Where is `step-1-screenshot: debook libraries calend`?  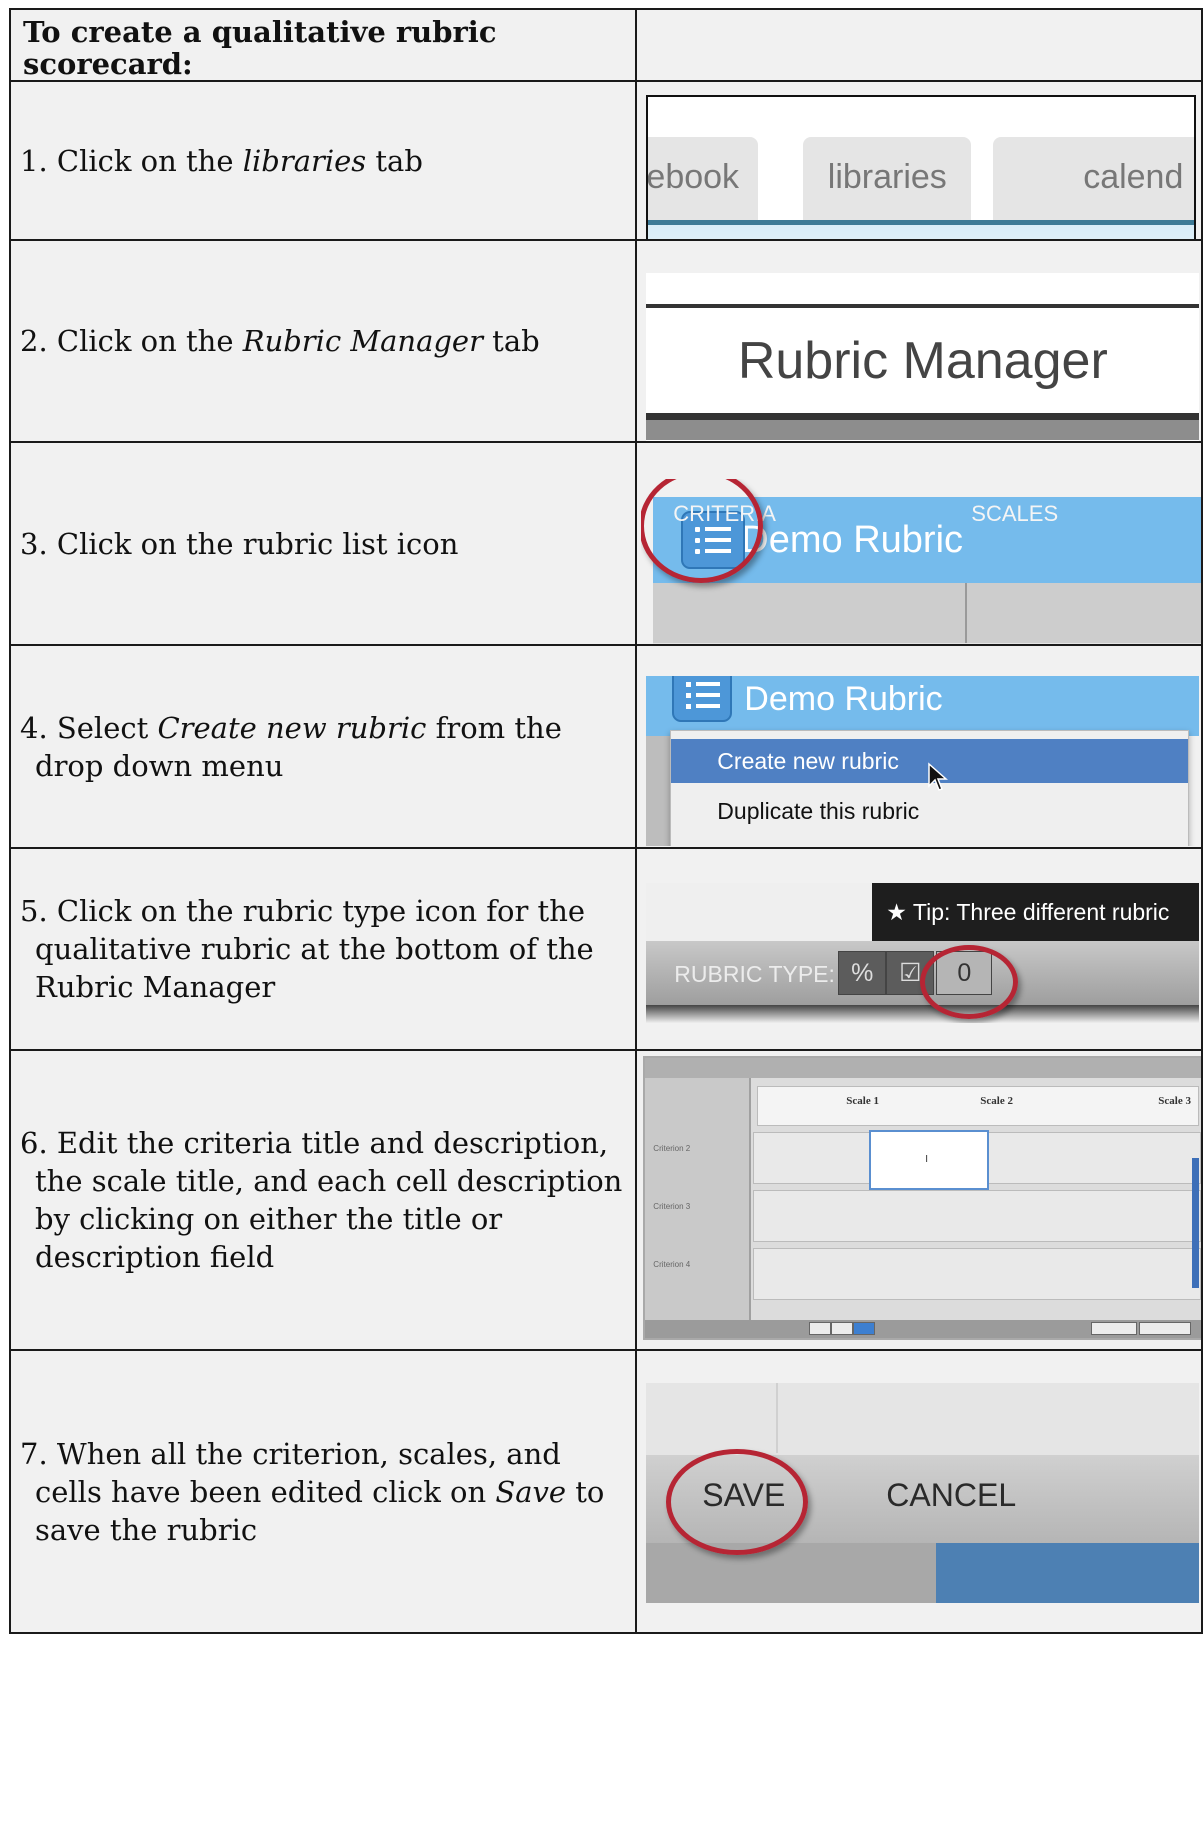 step-1-screenshot: debook libraries calend is located at coordinates (919, 160).